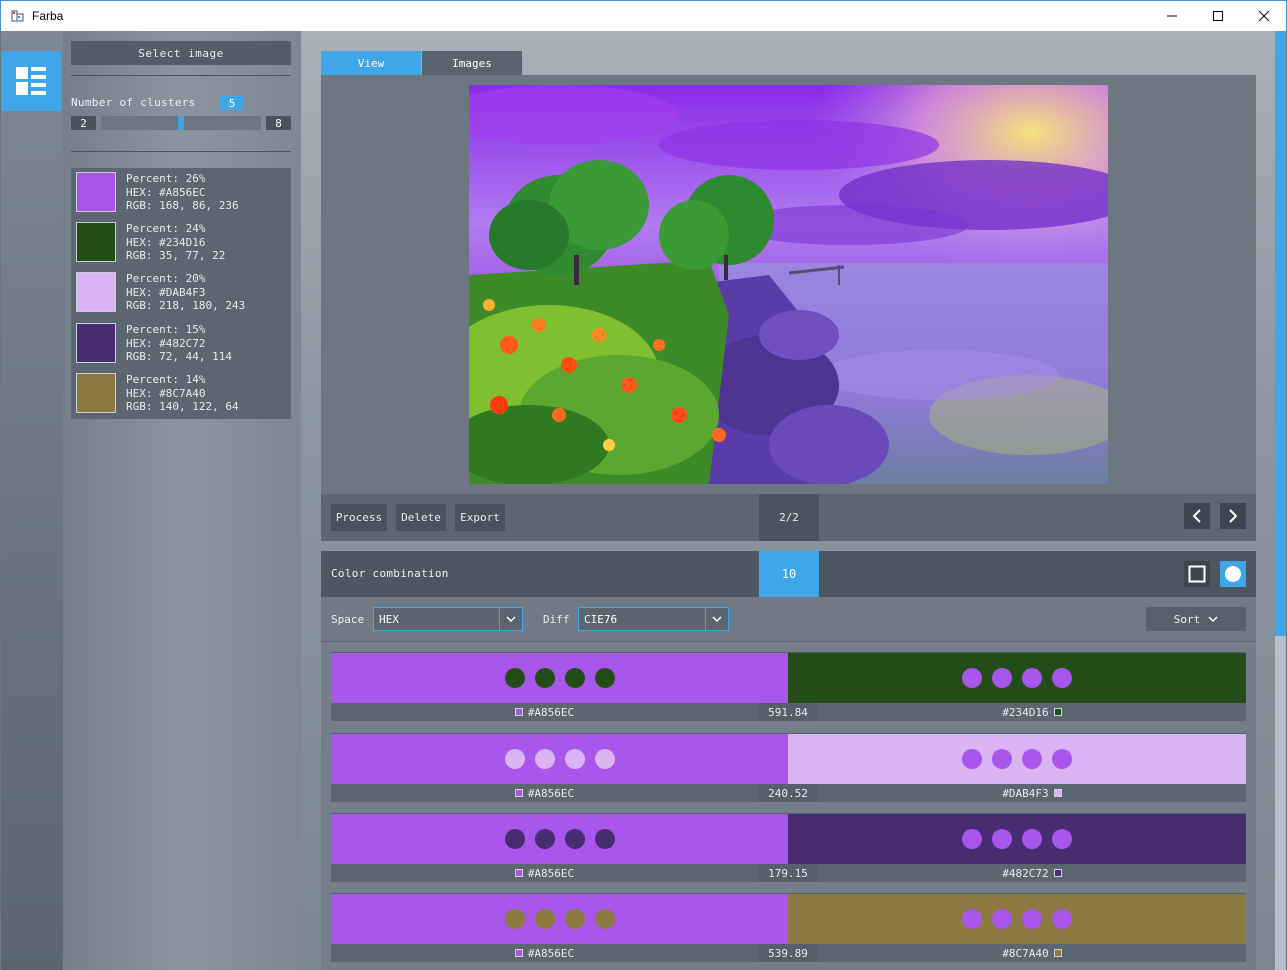 The image size is (1287, 970). Describe the element at coordinates (1025, 953) in the screenshot. I see `right-hex: #8C7A40` at that location.